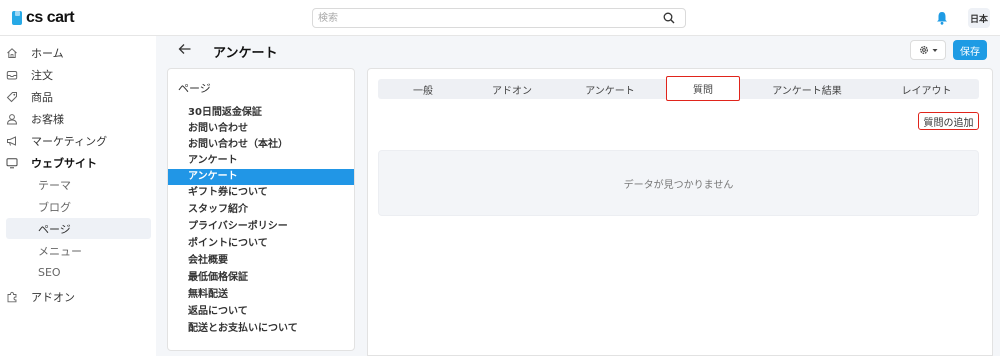  What do you see at coordinates (12, 296) in the screenshot?
I see `puzzle-icon` at bounding box center [12, 296].